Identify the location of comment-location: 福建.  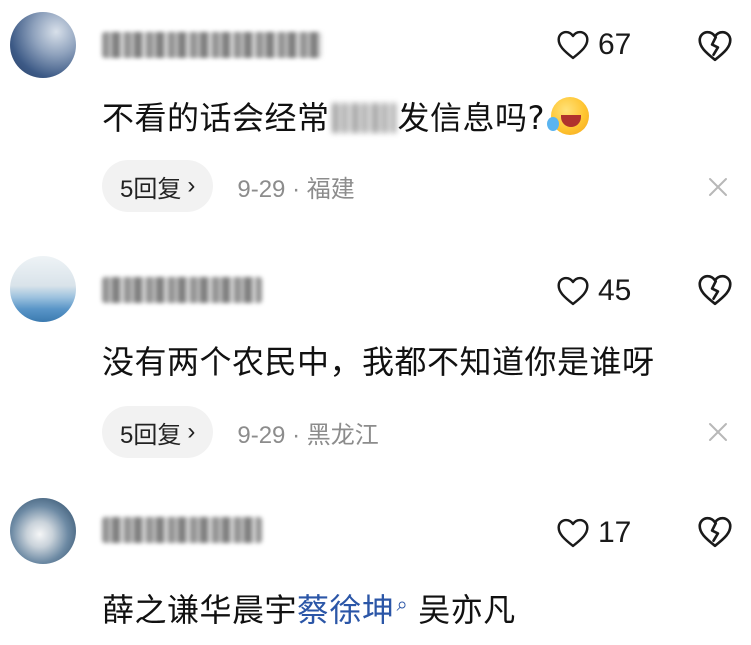
(330, 189).